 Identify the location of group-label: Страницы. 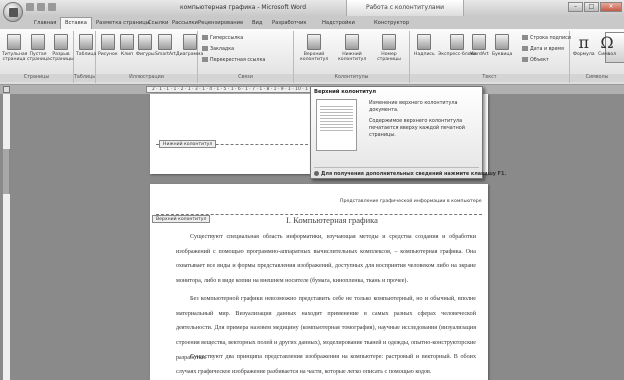
(36, 78).